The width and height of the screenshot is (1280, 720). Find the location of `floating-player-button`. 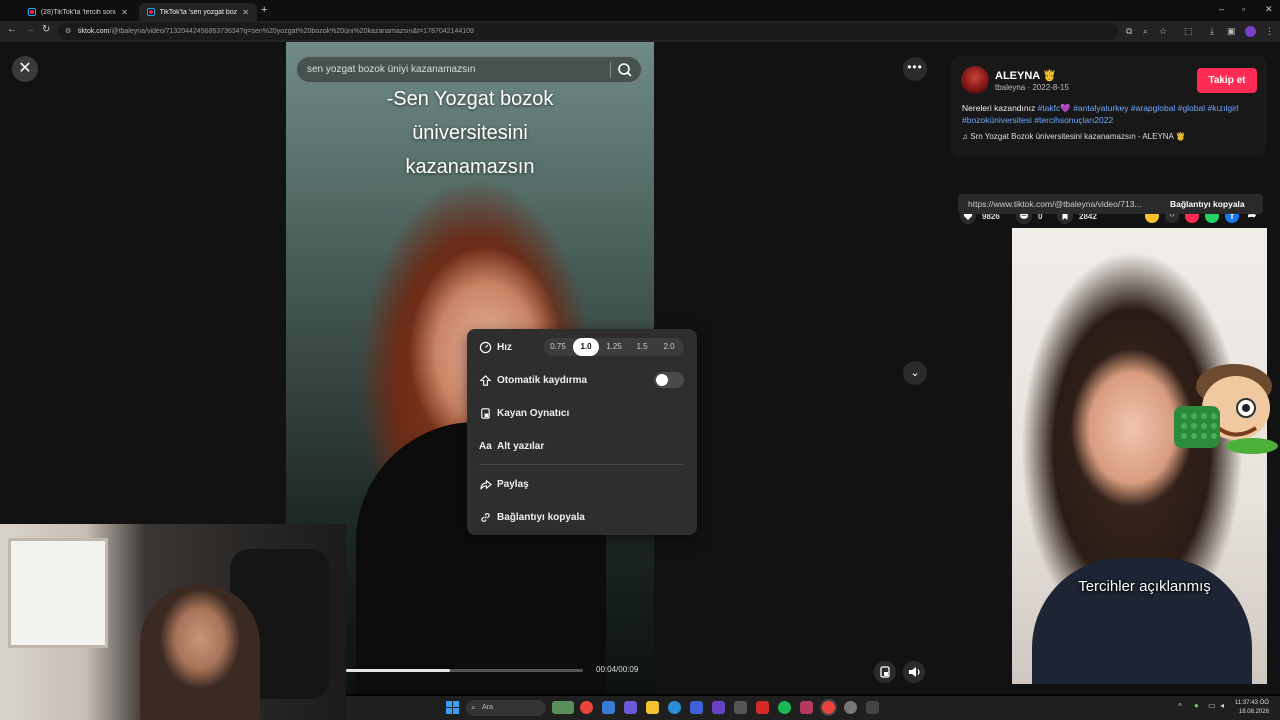

floating-player-button is located at coordinates (885, 672).